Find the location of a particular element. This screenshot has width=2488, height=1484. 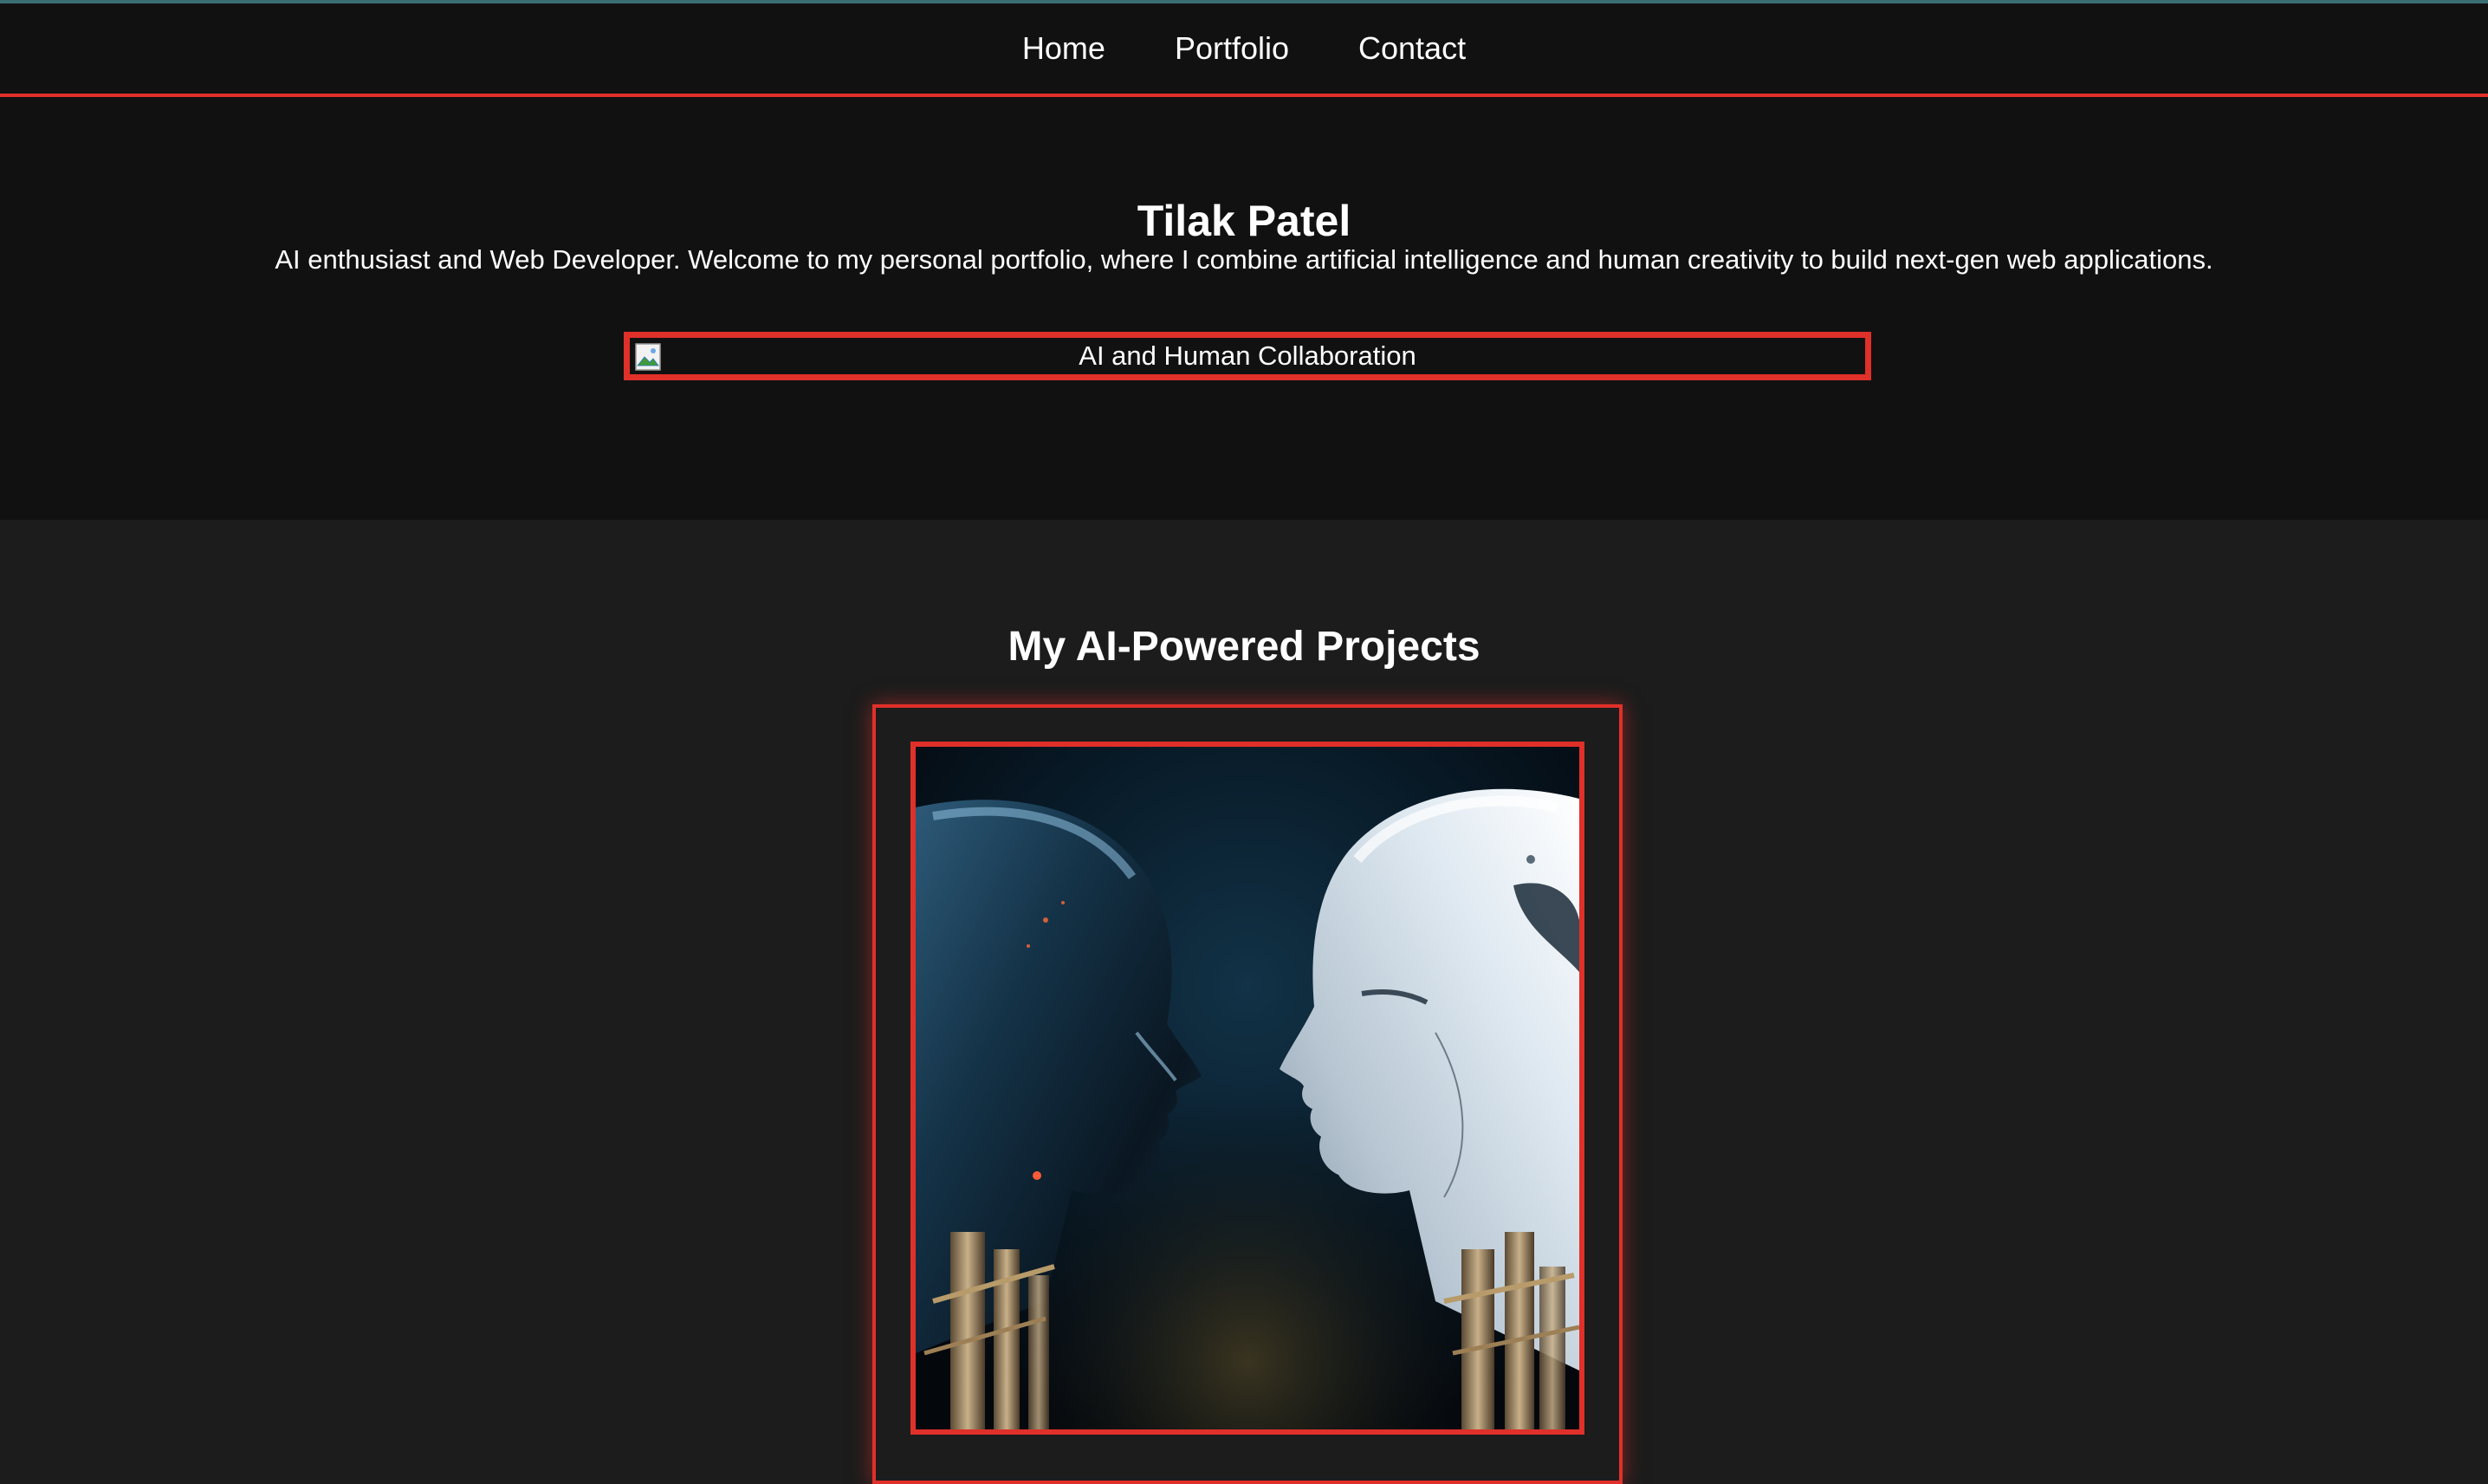

nav-link-portfolio: Portfolio is located at coordinates (1232, 48).